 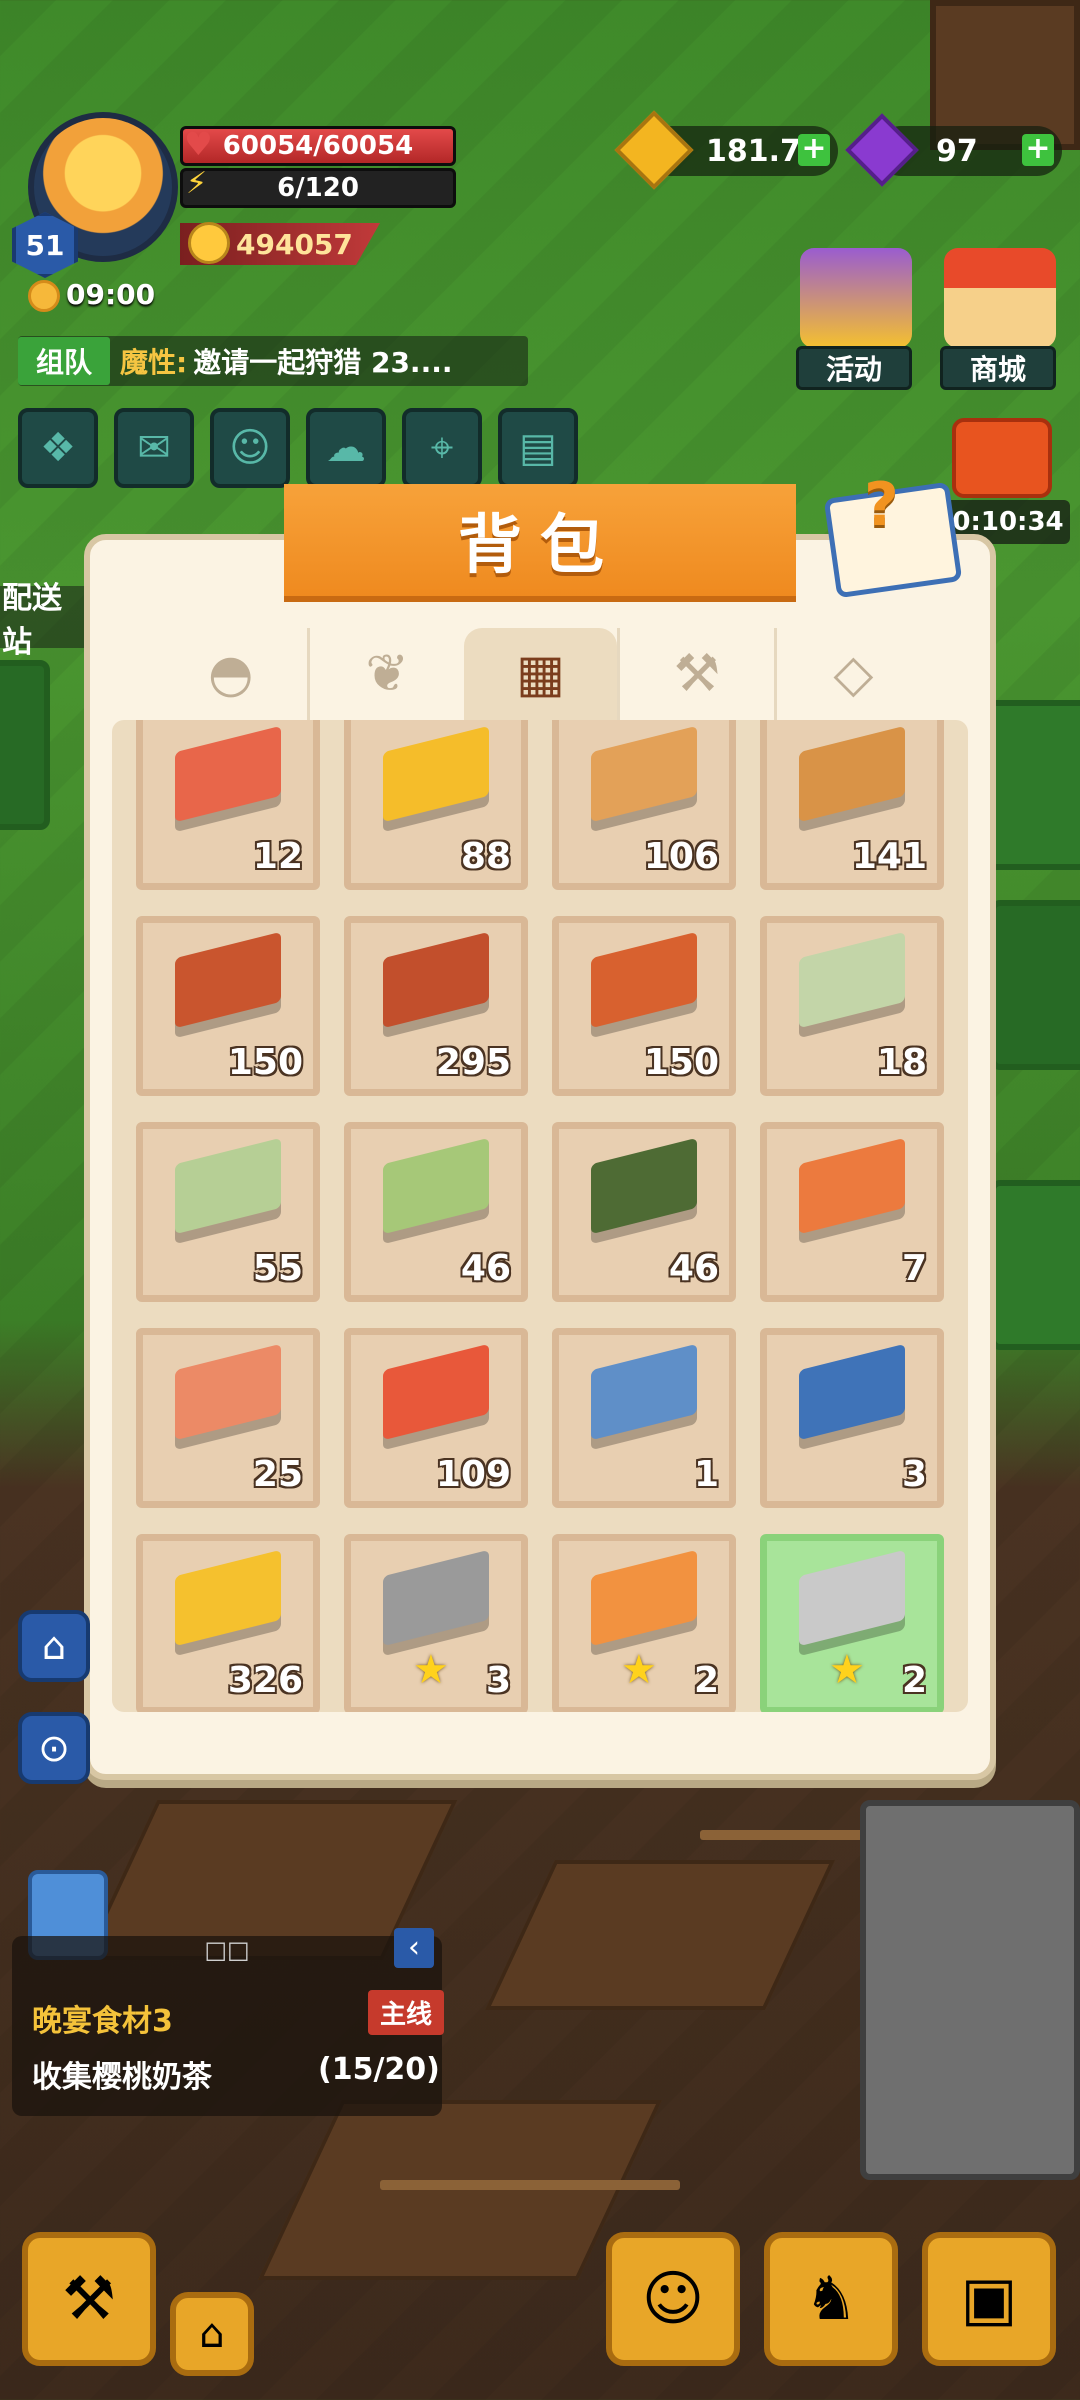 I want to click on framed-board-icon, so click(x=644, y=980).